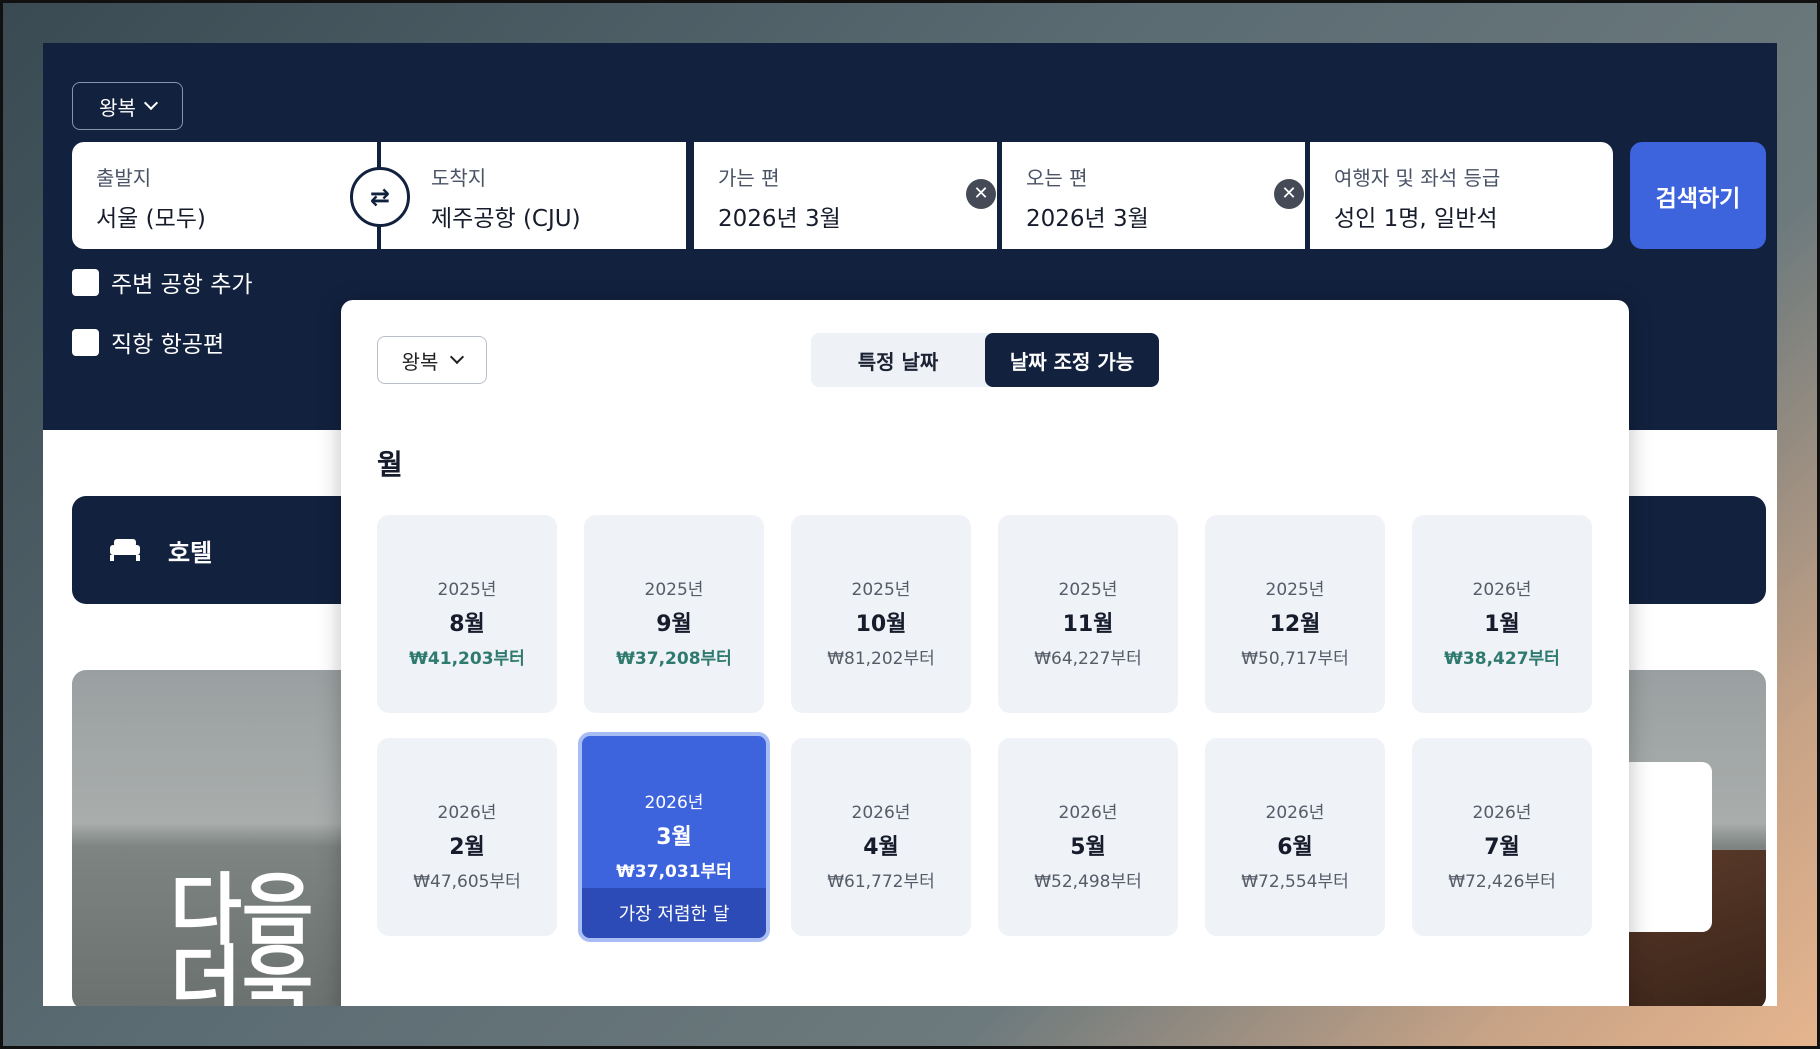  Describe the element at coordinates (1502, 847) in the screenshot. I see `month-card-month: 7월` at that location.